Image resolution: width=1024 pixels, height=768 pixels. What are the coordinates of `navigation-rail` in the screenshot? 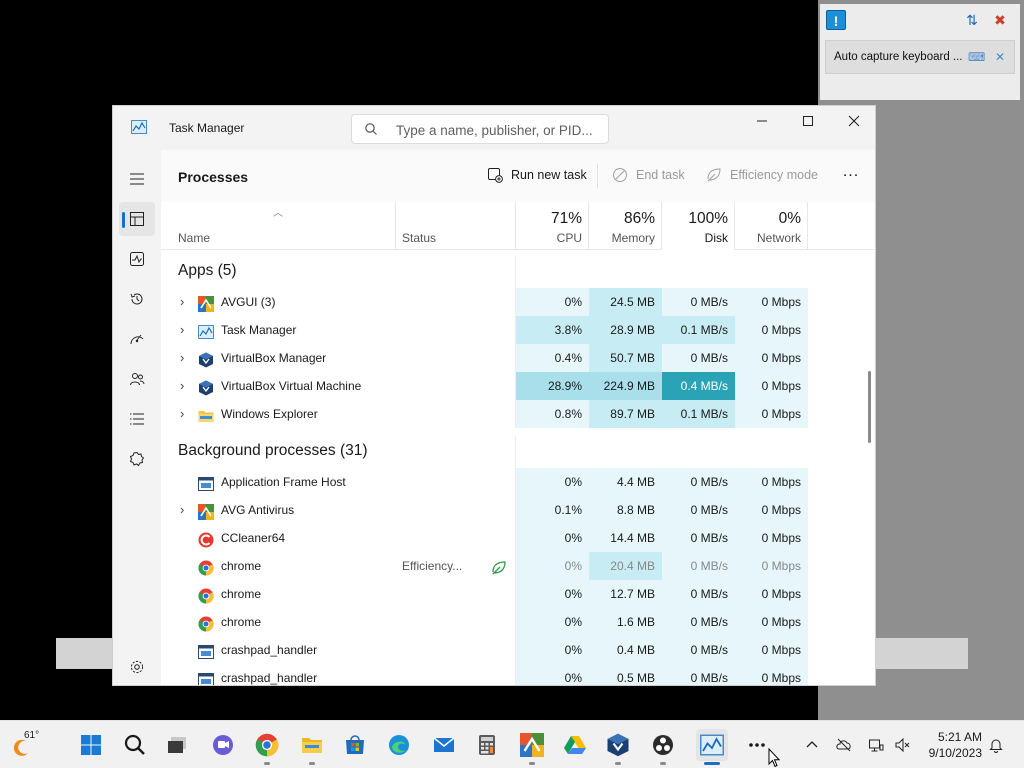 It's located at (137, 417).